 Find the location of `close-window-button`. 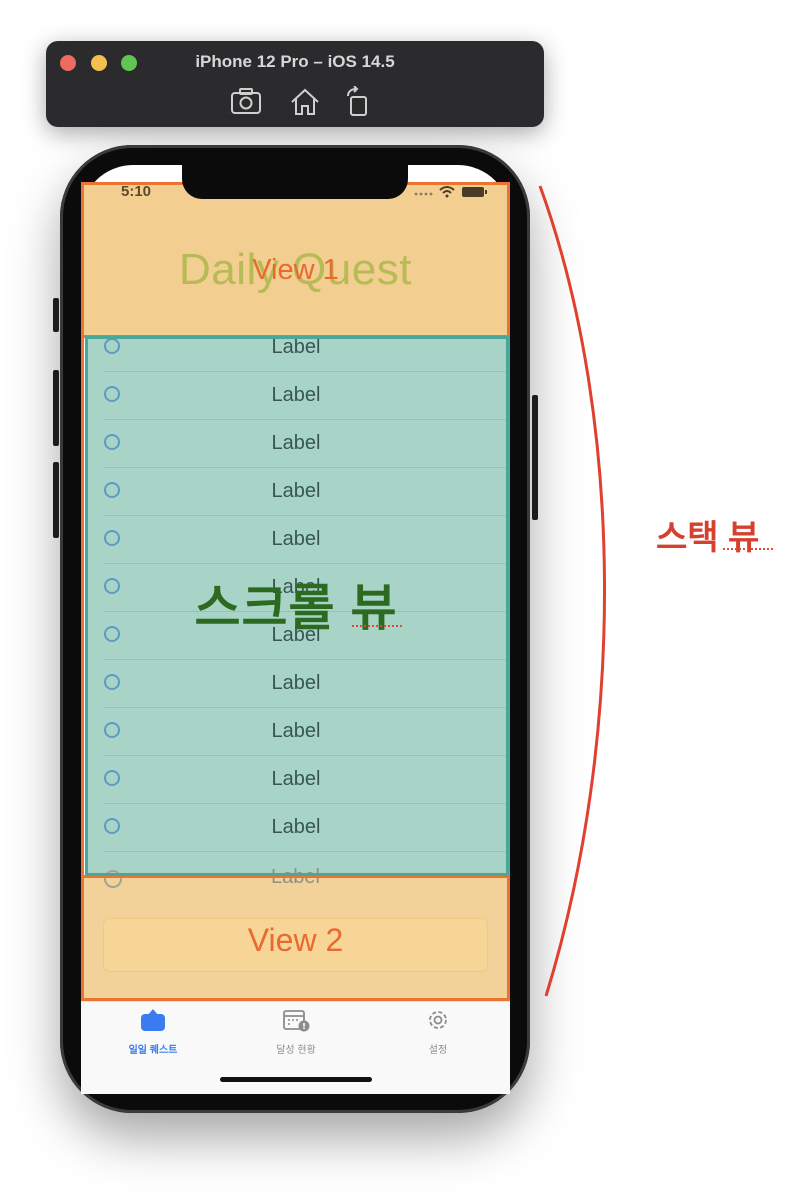

close-window-button is located at coordinates (68, 63).